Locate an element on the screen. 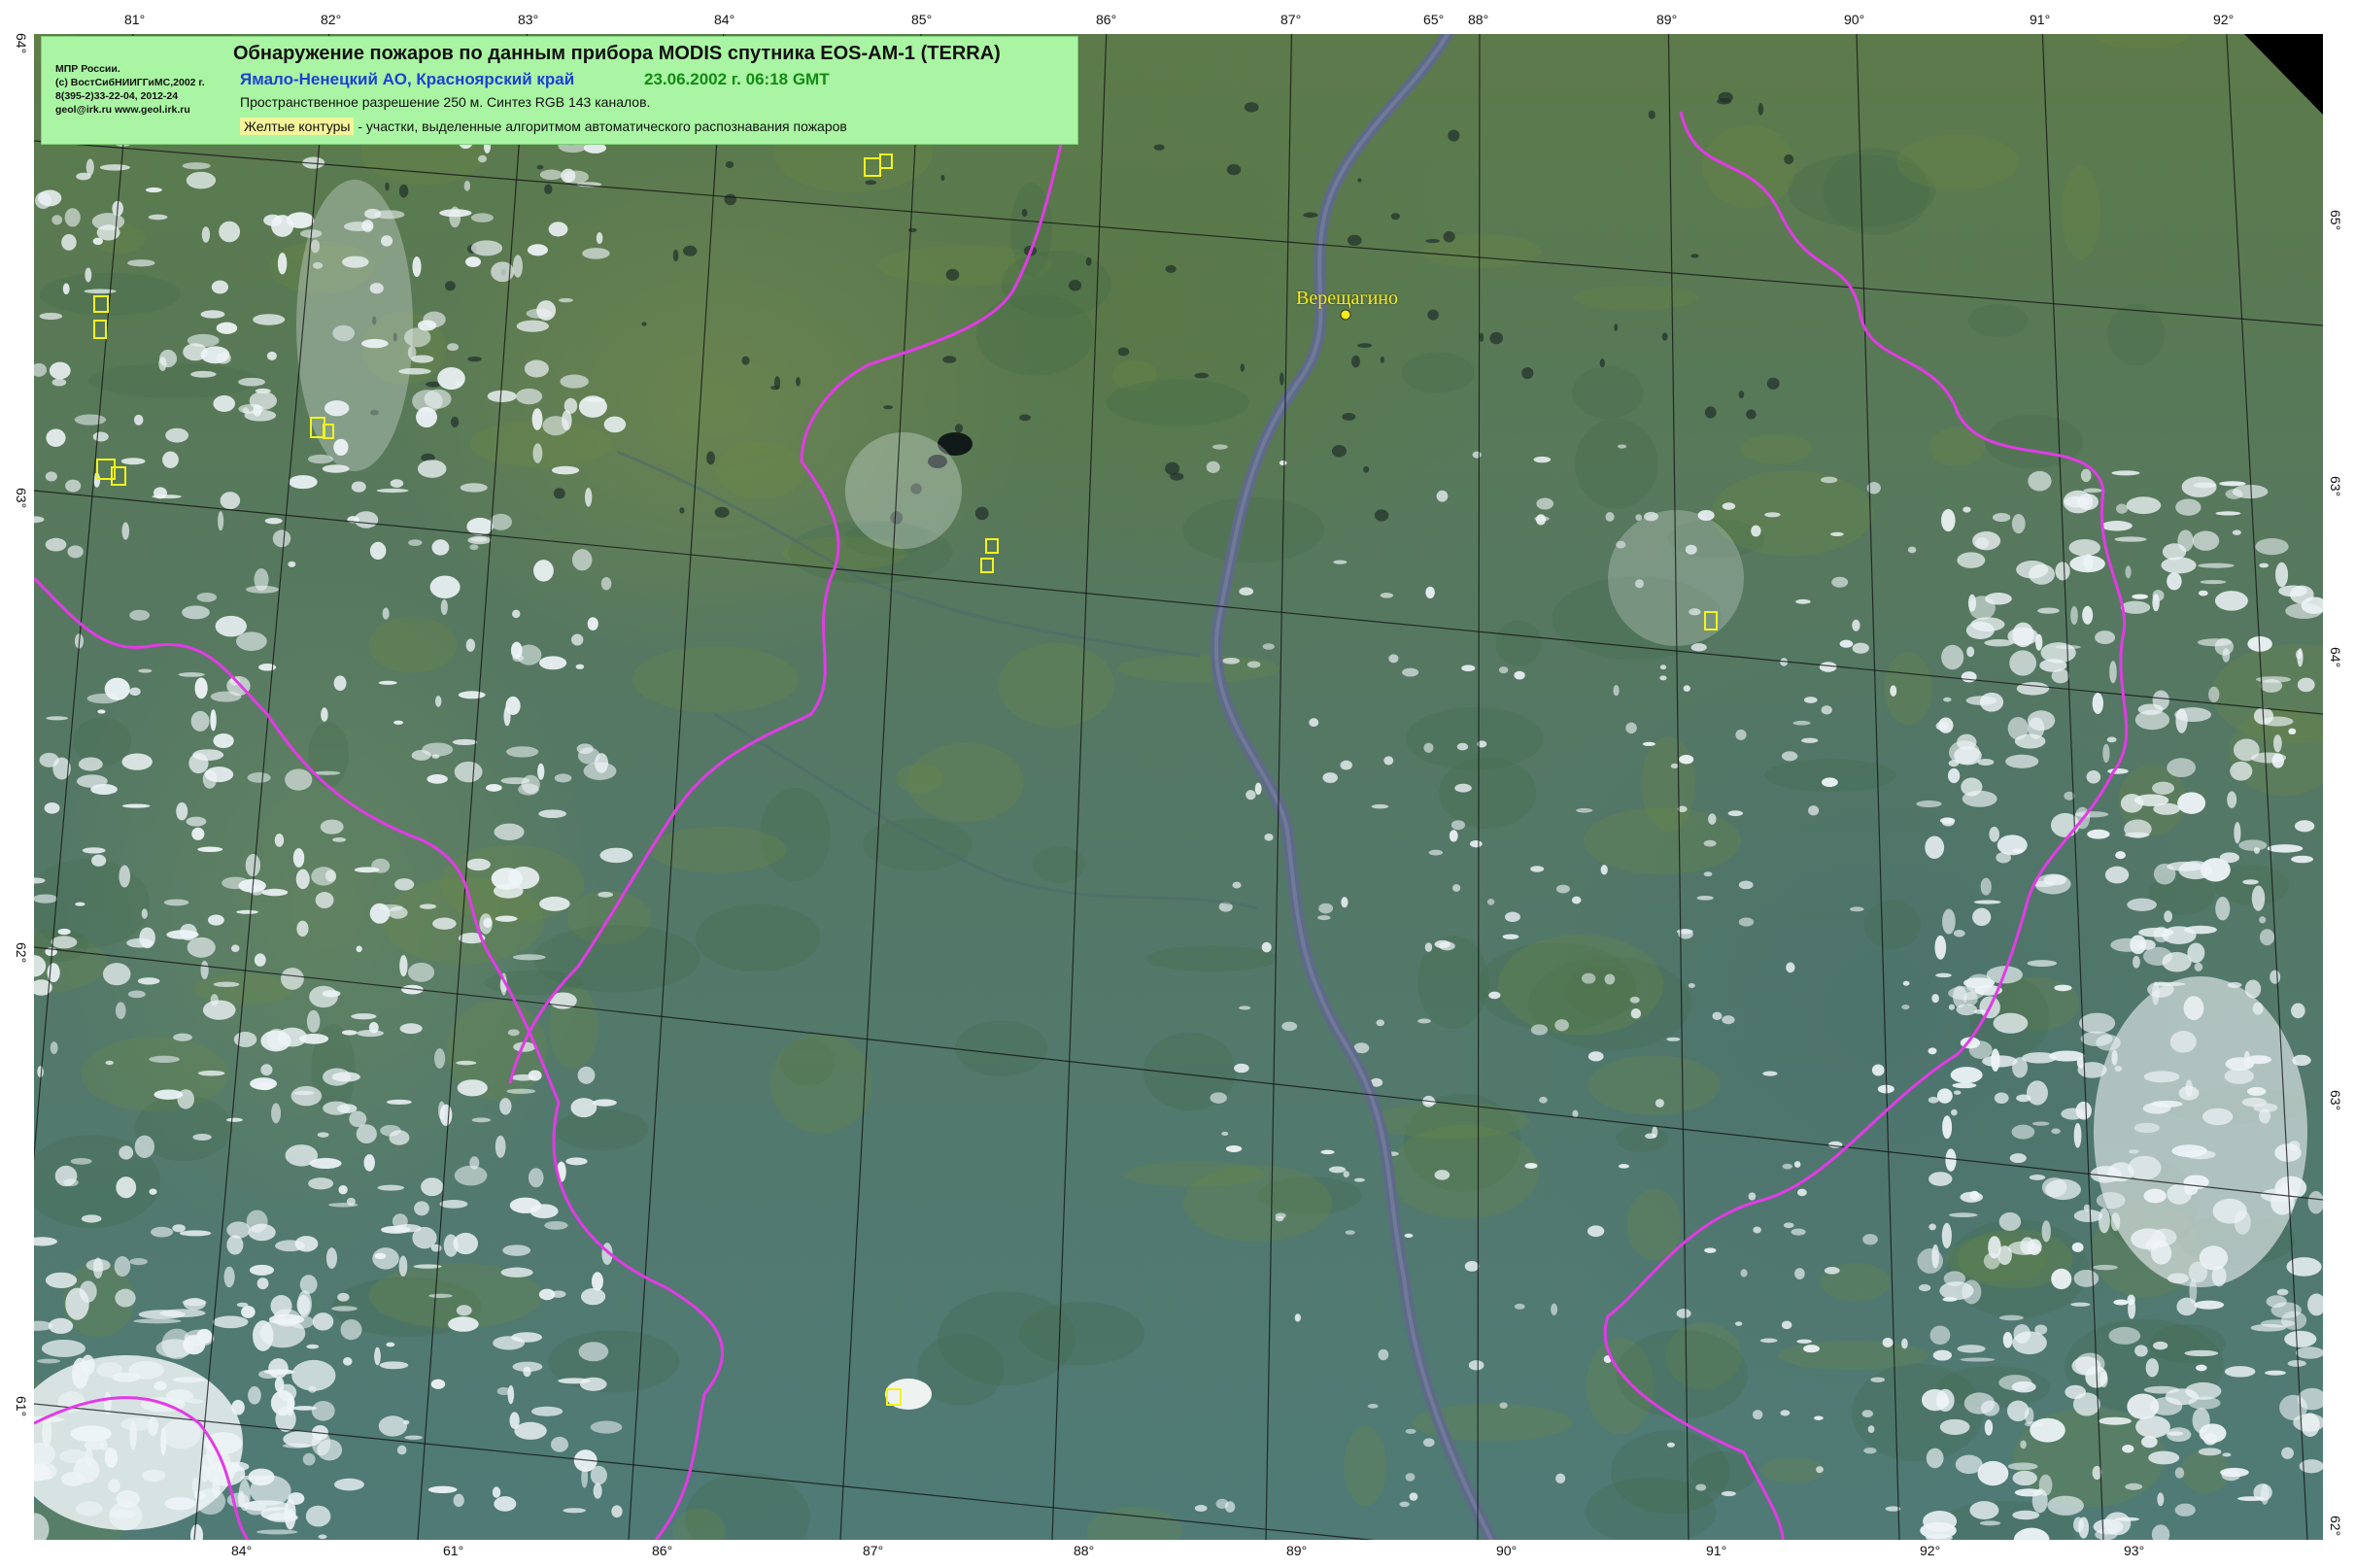 The height and width of the screenshot is (1568, 2355). top-longitude-label: 88° is located at coordinates (1478, 19).